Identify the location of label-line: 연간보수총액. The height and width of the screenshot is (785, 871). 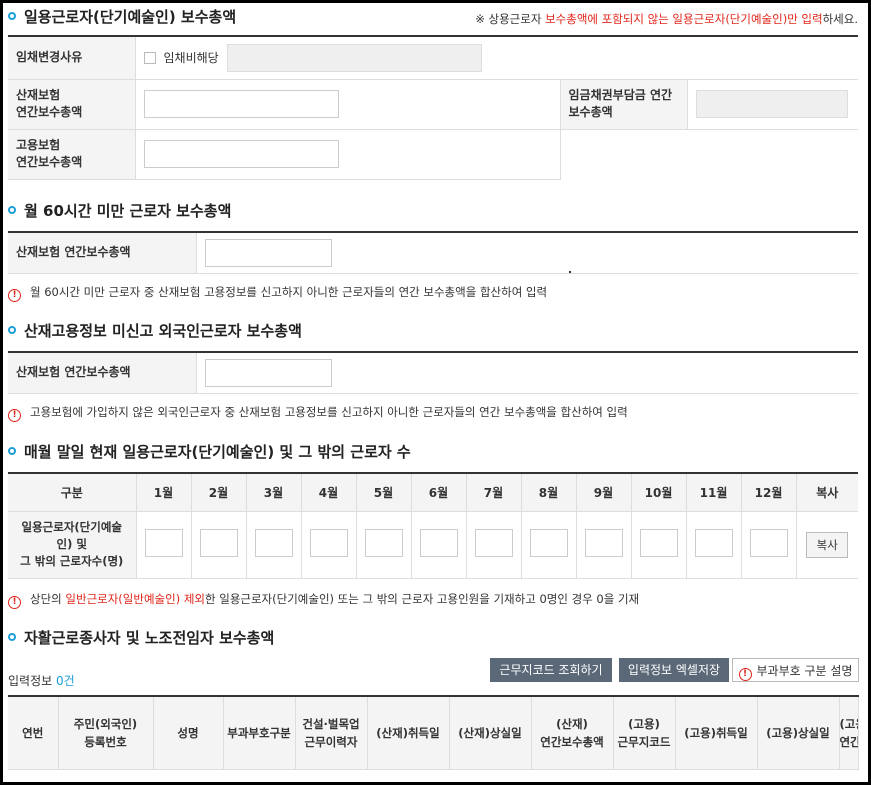
(49, 112).